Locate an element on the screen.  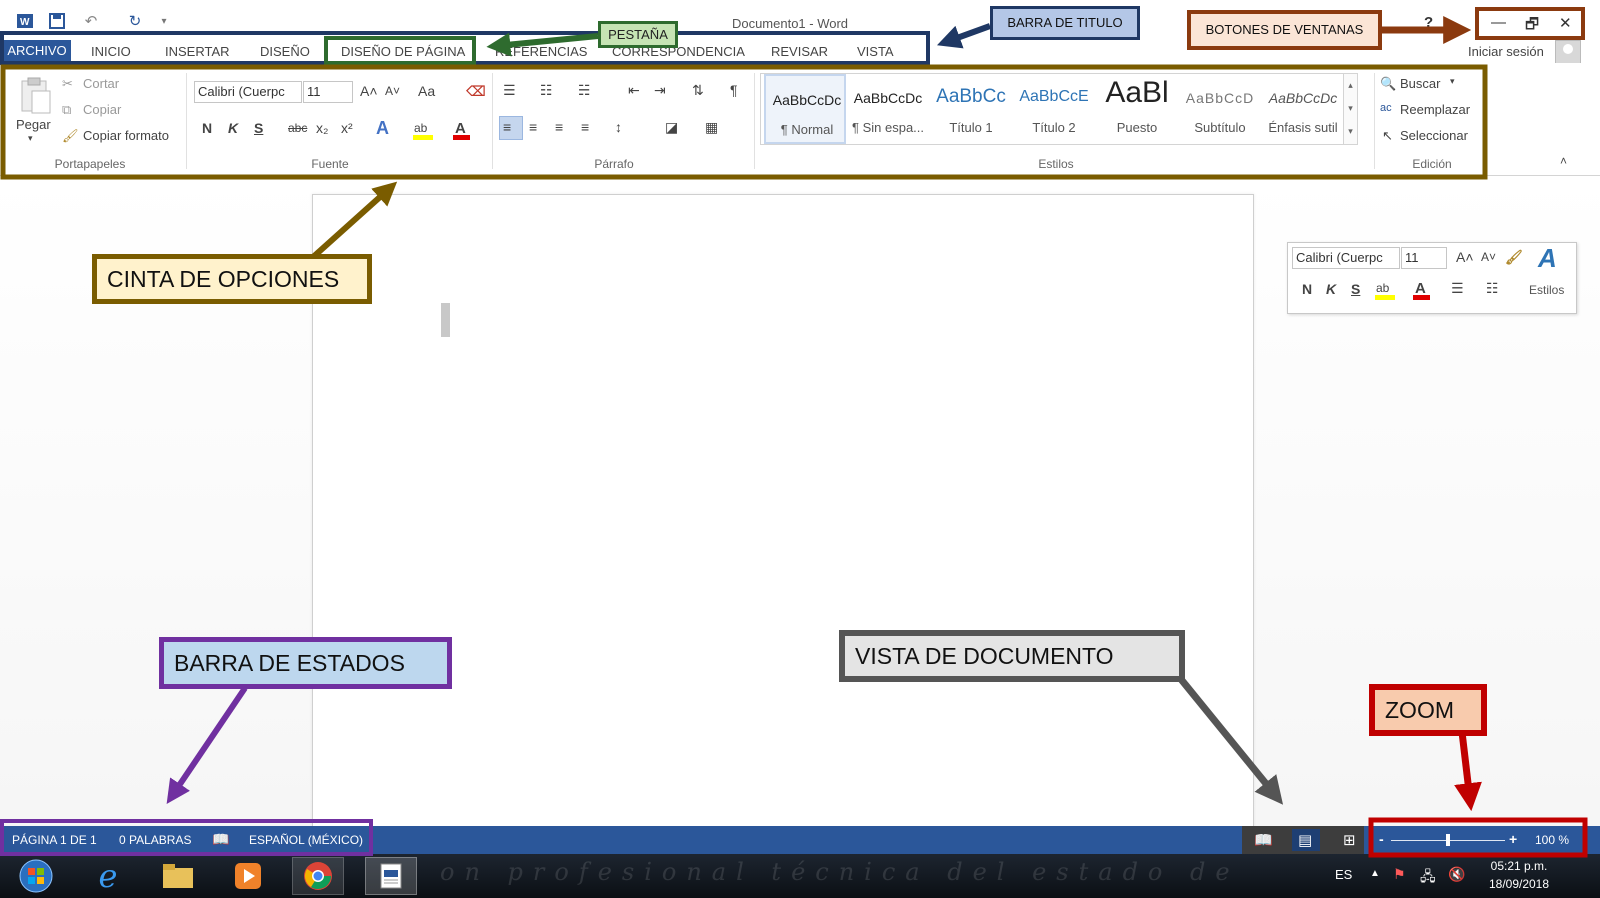
text-effects-icon: A is located at coordinates (382, 128).